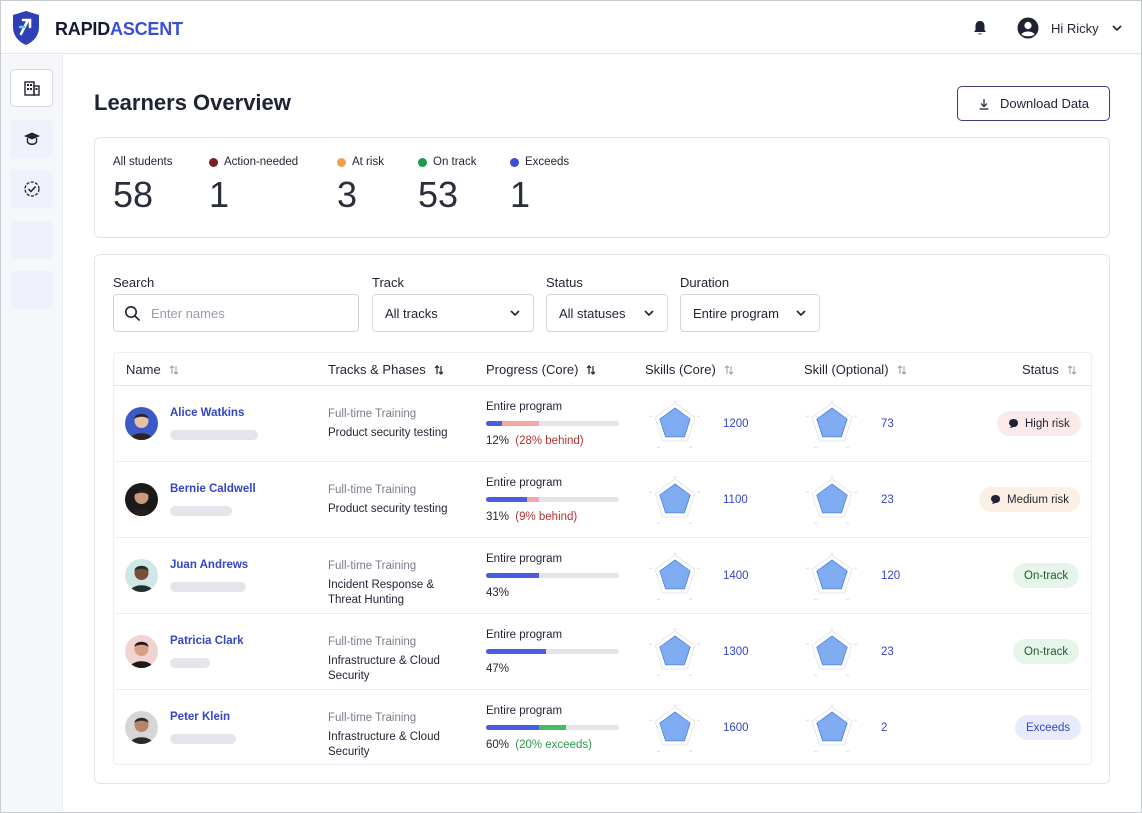  Describe the element at coordinates (119, 29) in the screenshot. I see `brand-name: RAPIDASCENT` at that location.